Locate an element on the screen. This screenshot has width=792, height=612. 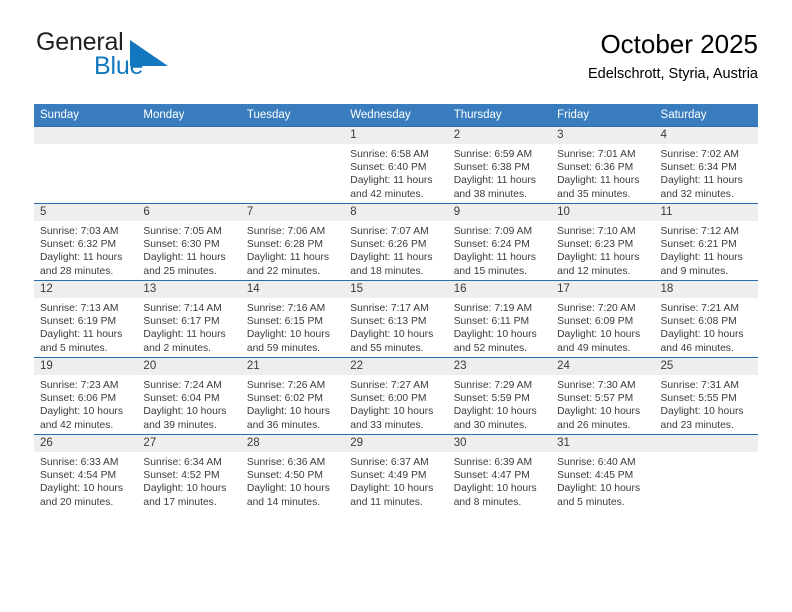
weekday-header-thursday: Thursday is located at coordinates (499, 115).